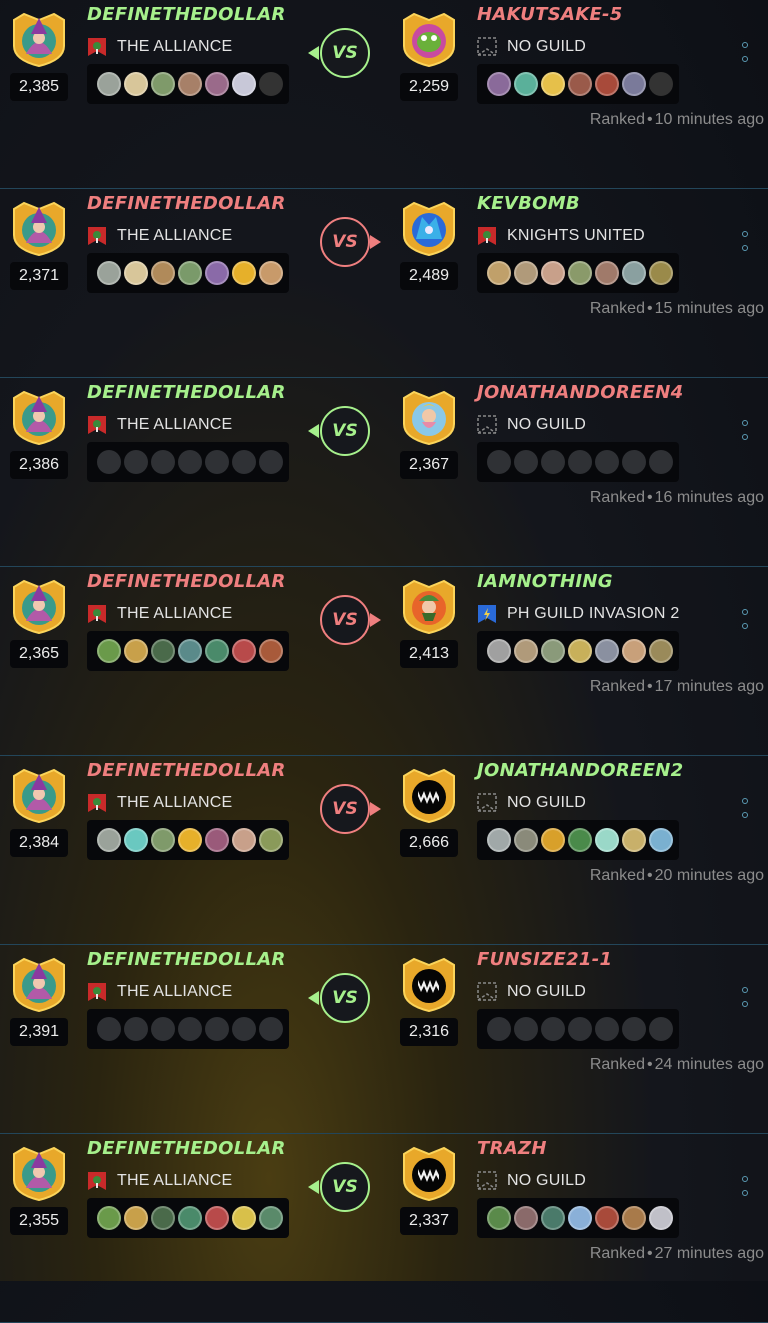 The image size is (768, 1323). I want to click on player-name: TRAZH, so click(512, 1148).